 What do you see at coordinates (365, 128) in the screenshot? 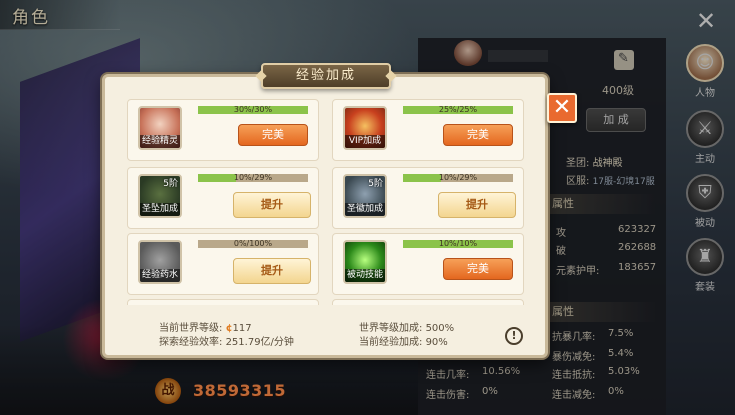
I see `vip-icon: VIP加成` at bounding box center [365, 128].